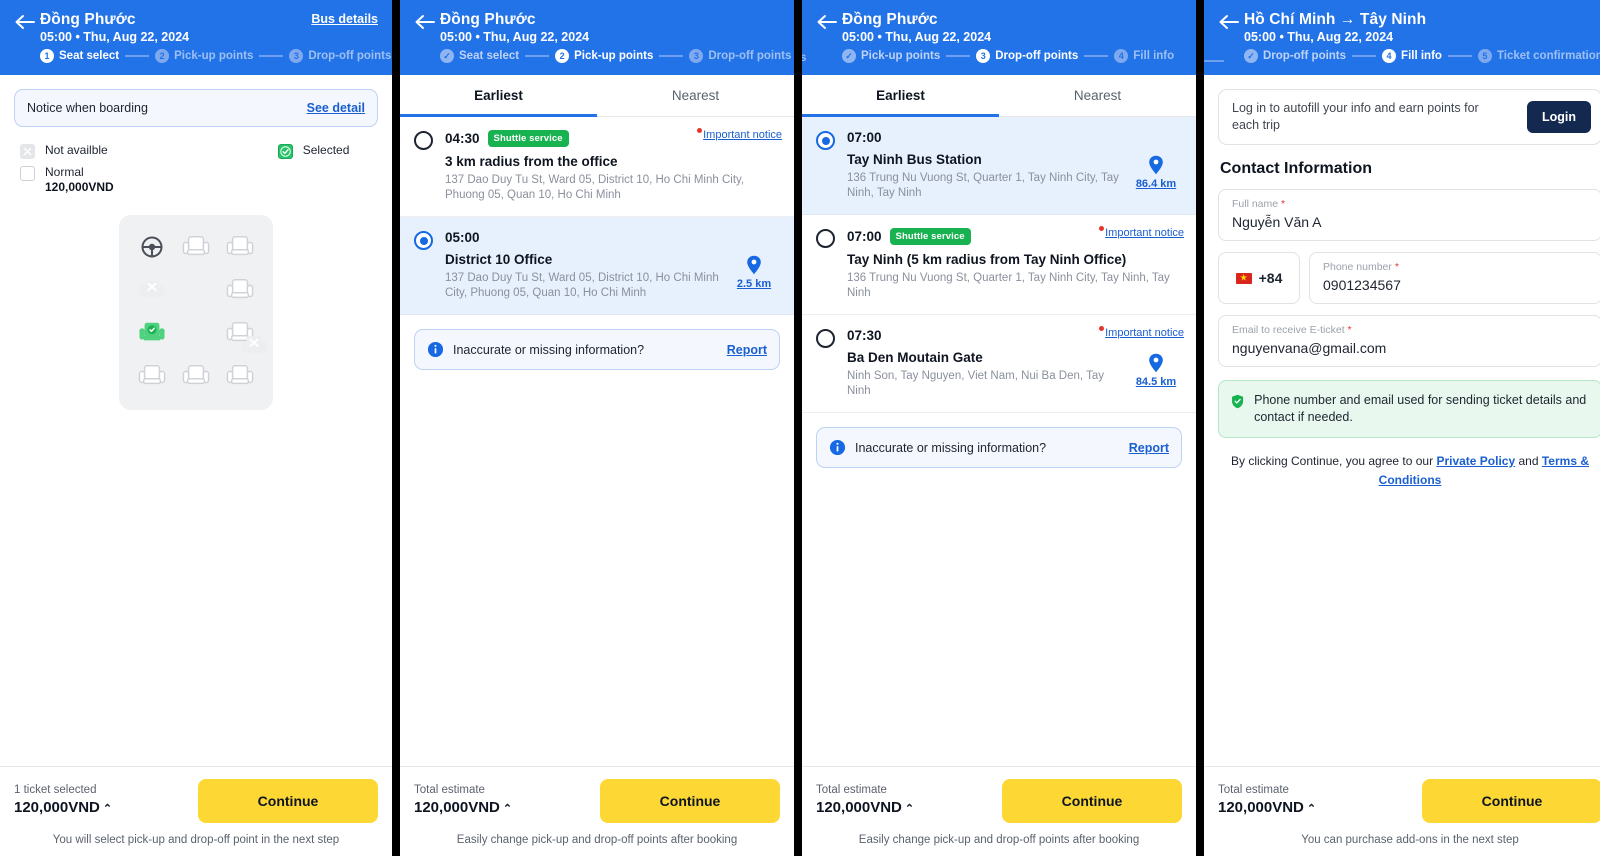 The width and height of the screenshot is (1600, 856). What do you see at coordinates (499, 259) in the screenshot?
I see `point-name: District 10 Office` at bounding box center [499, 259].